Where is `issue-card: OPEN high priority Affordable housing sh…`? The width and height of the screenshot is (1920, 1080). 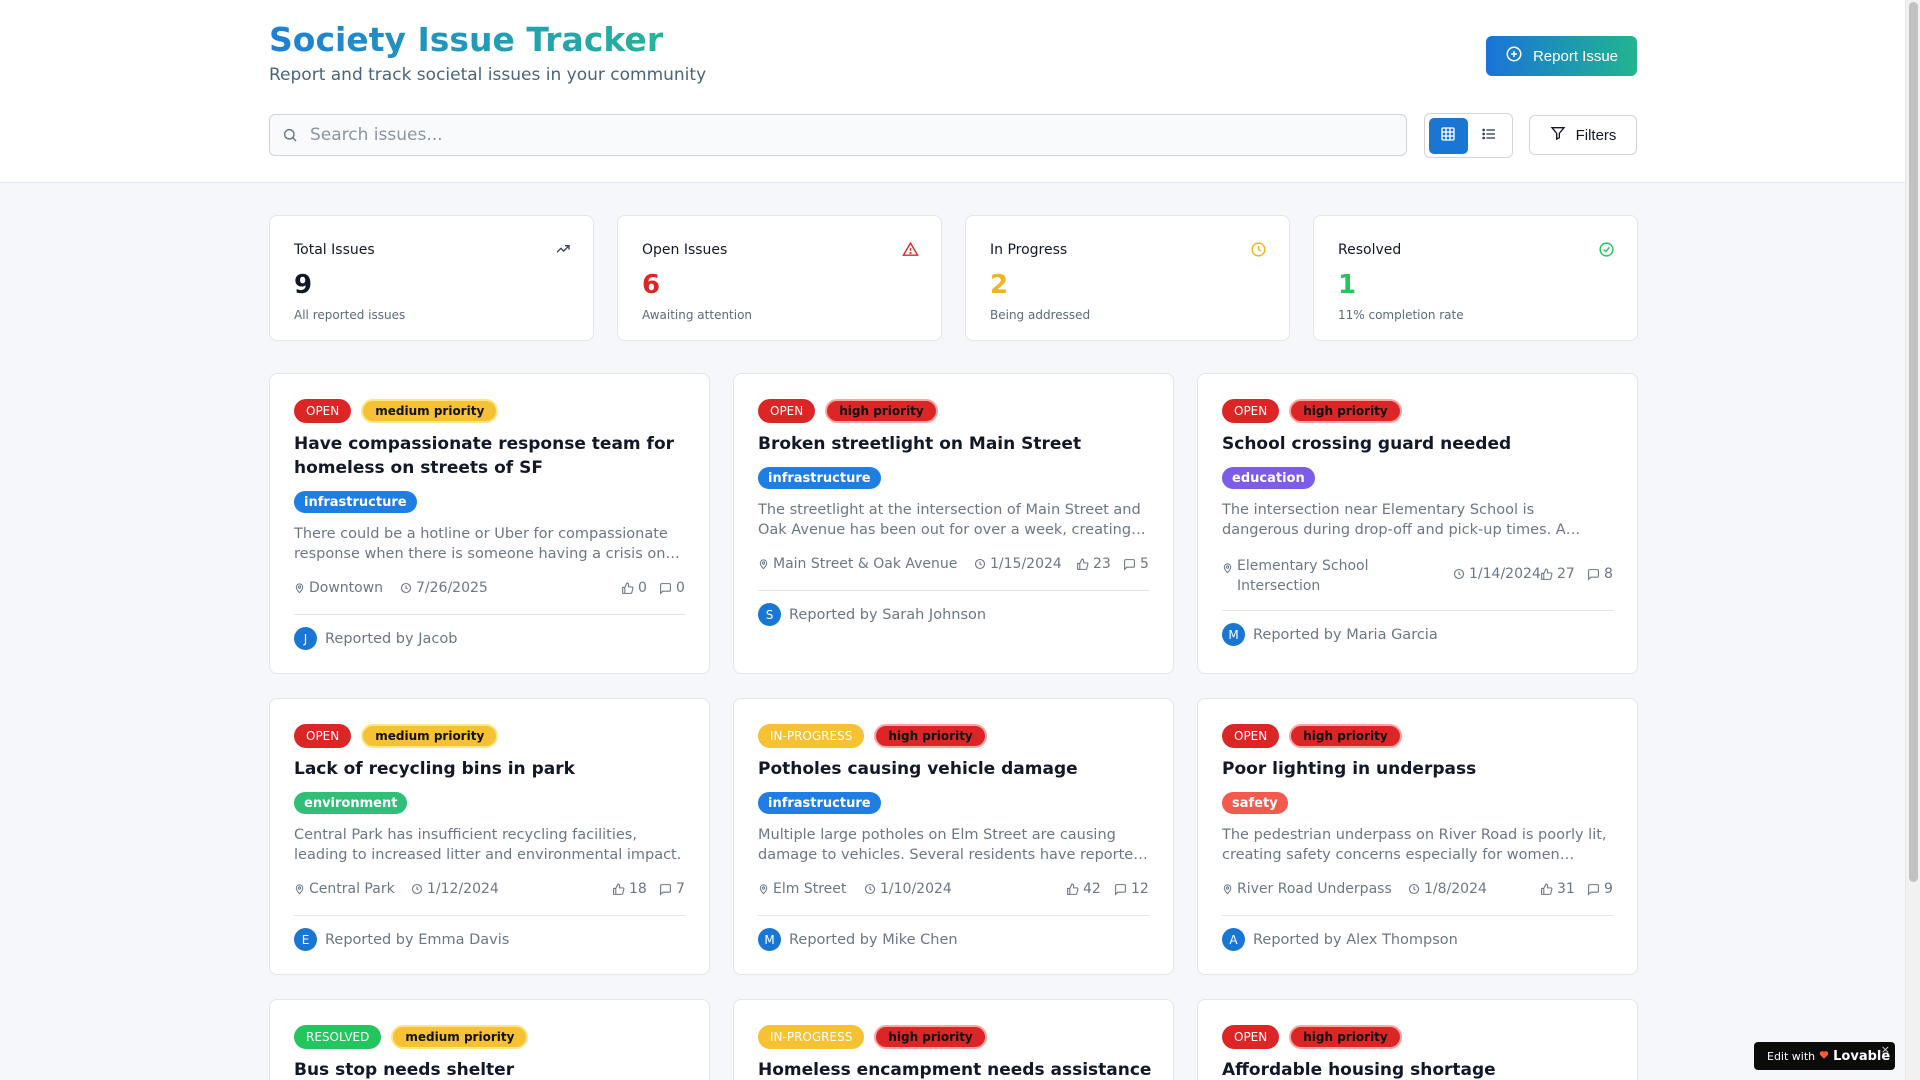 issue-card: OPEN high priority Affordable housing sh… is located at coordinates (1417, 1039).